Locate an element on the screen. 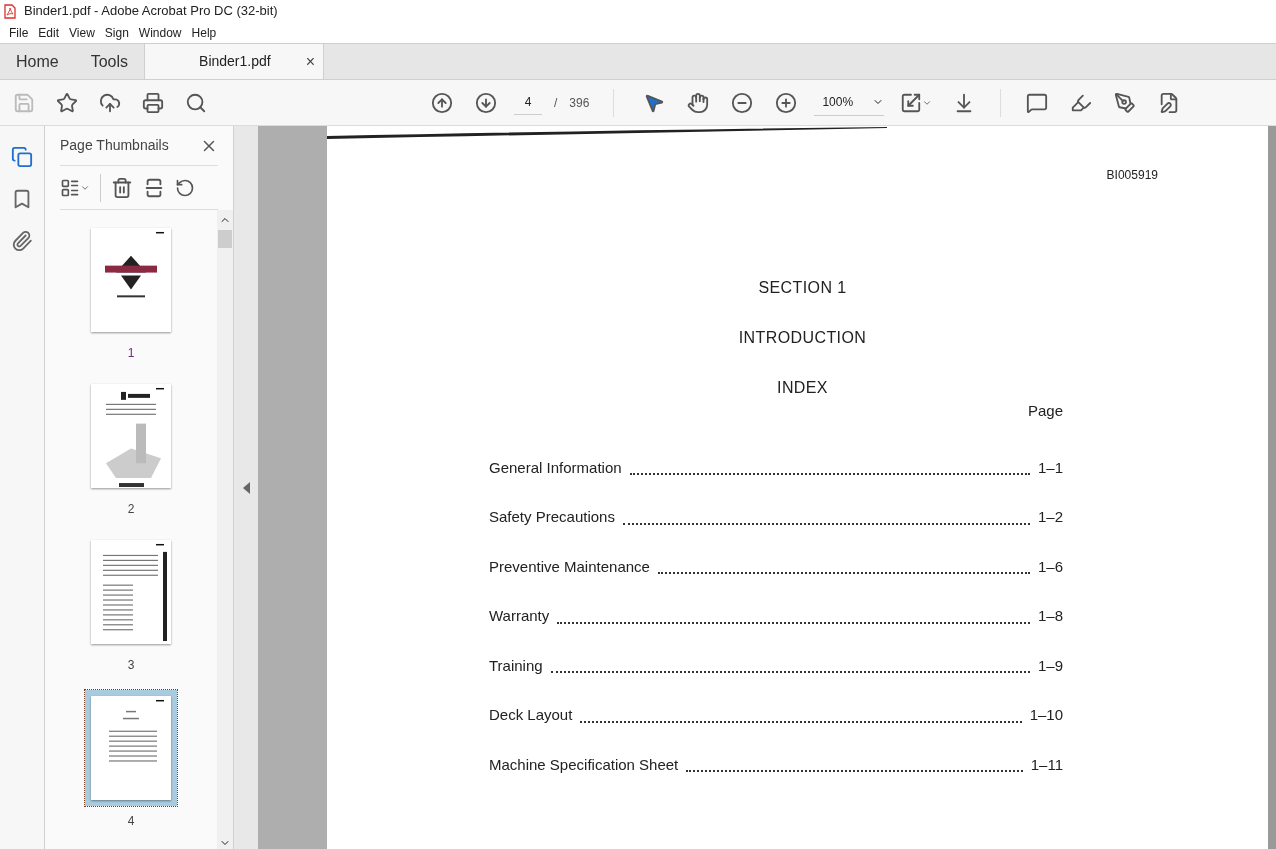 The width and height of the screenshot is (1276, 849). pages-icon is located at coordinates (22, 157).